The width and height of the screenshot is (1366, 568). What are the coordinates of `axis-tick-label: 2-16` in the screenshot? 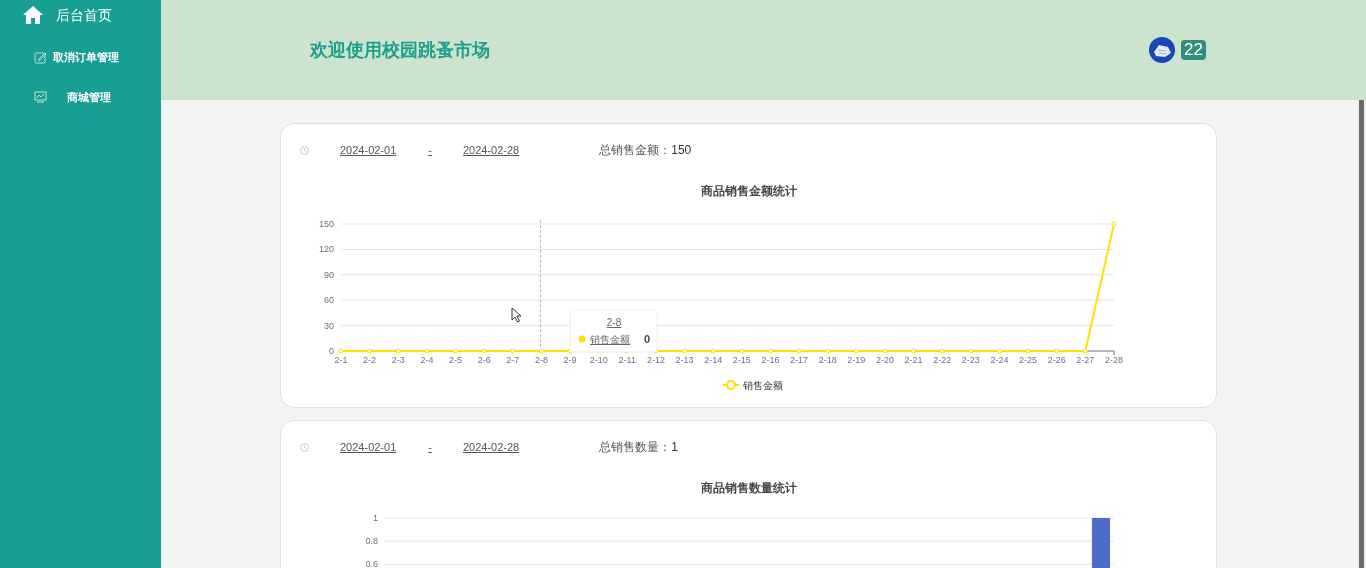 It's located at (770, 360).